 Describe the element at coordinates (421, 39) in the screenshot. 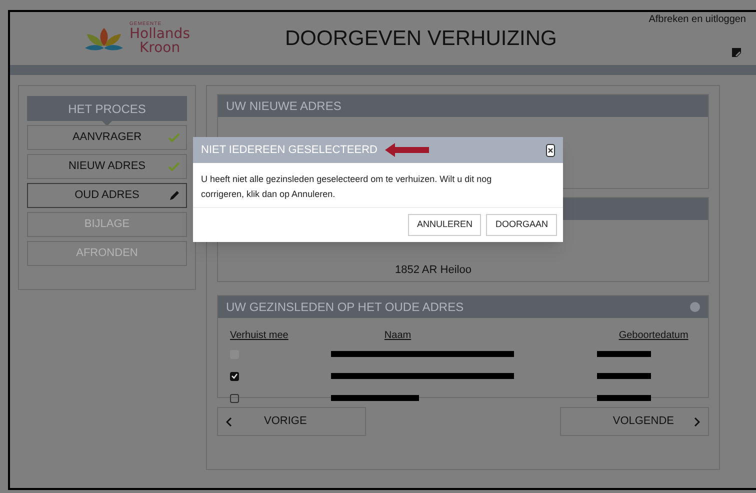

I see `page-title: DOORGEVEN VERHUIZING` at that location.